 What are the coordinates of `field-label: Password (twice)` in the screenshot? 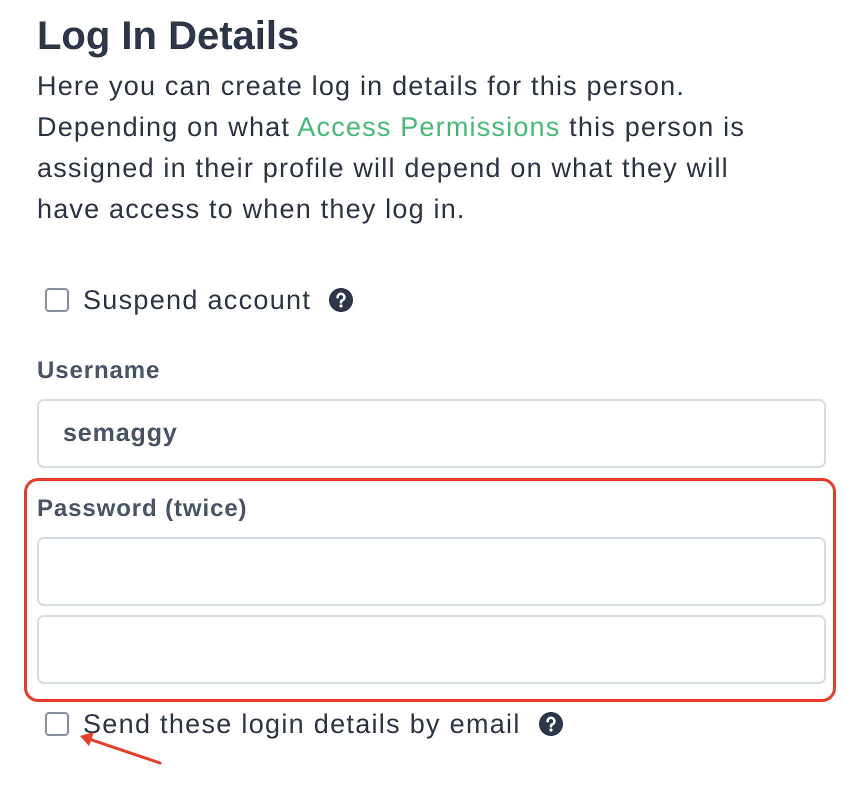 It's located at (142, 509).